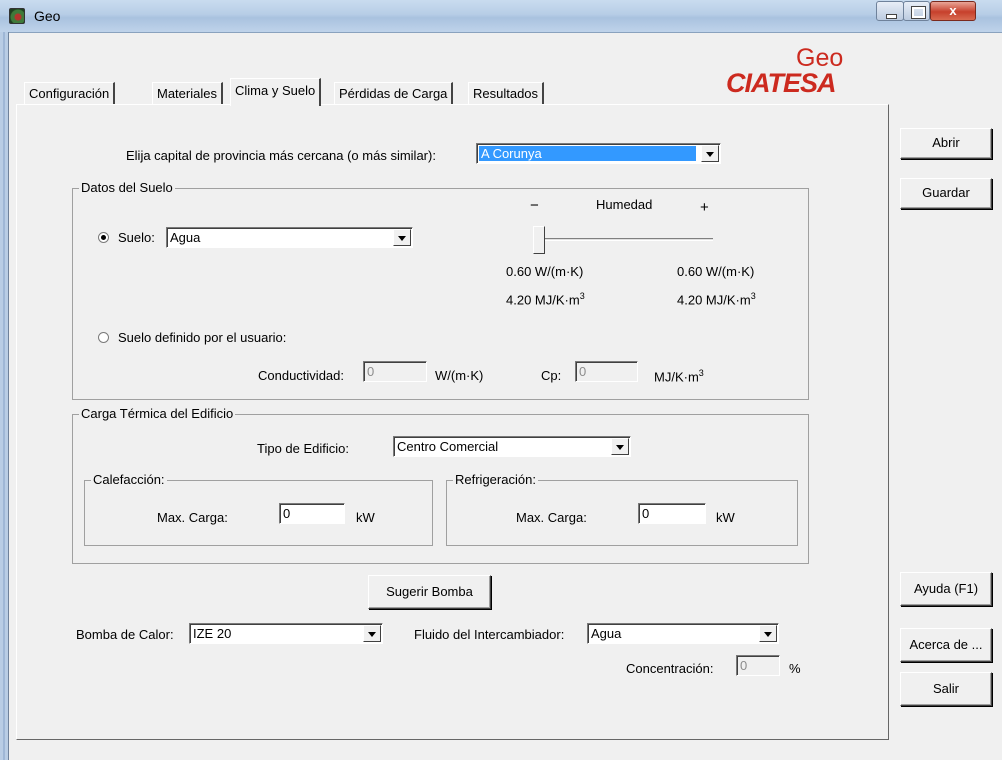 Image resolution: width=1002 pixels, height=760 pixels. I want to click on maximize-button, so click(916, 11).